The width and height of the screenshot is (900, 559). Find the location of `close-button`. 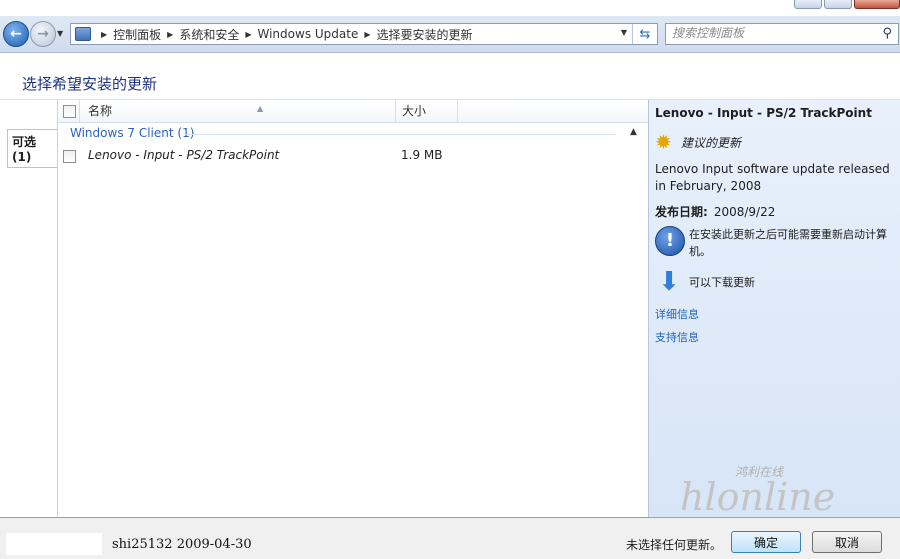

close-button is located at coordinates (877, 4).